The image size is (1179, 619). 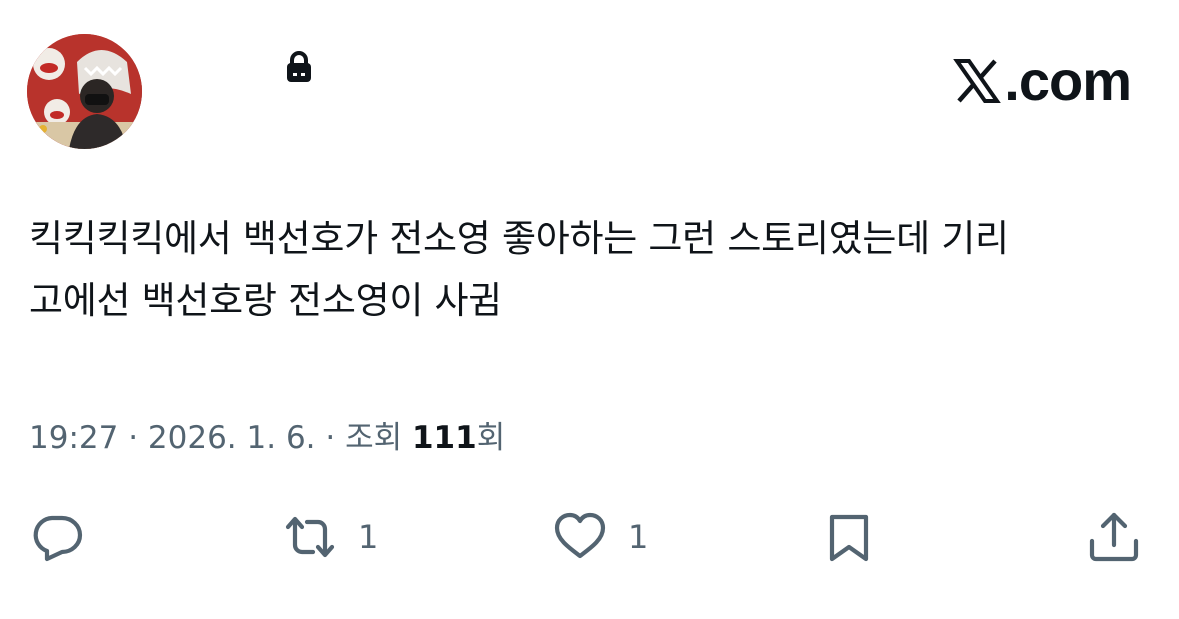 I want to click on reply-button, so click(x=57, y=537).